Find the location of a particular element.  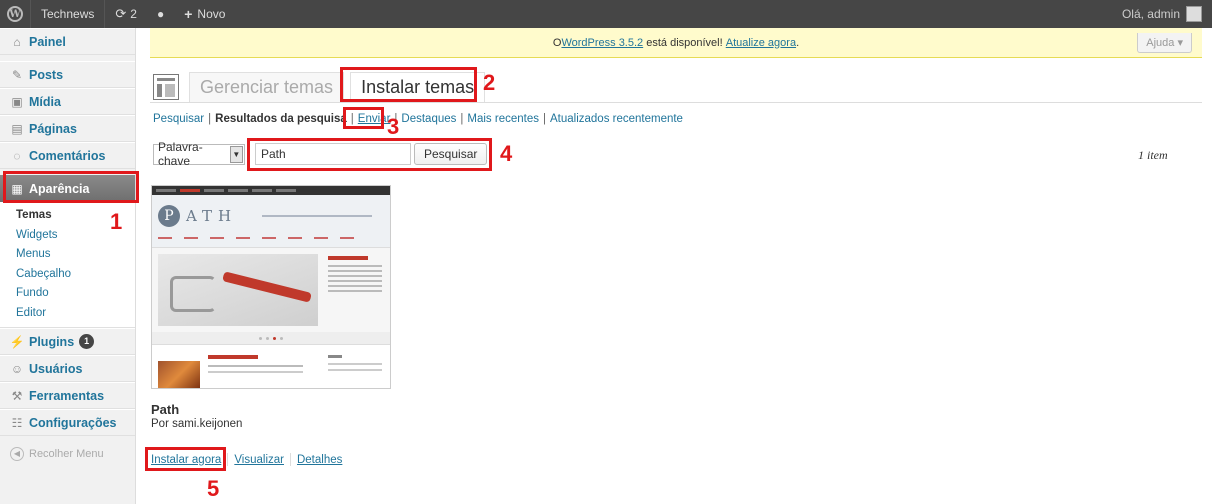

help-button: Ajuda ▾ is located at coordinates (1164, 43).